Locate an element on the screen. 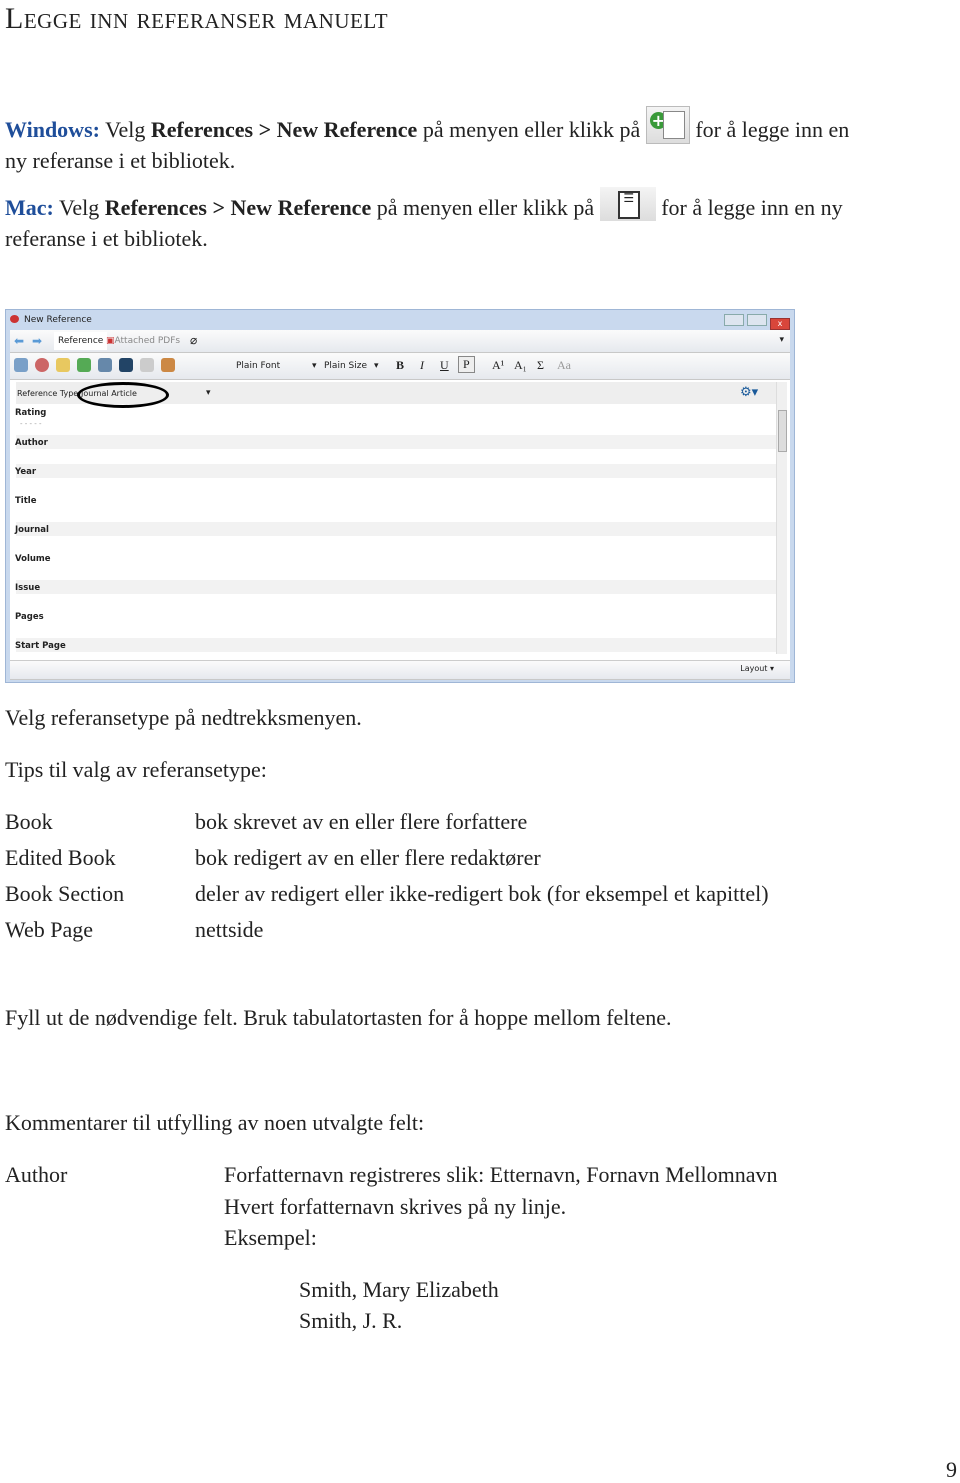 The image size is (960, 1483). field-author: Author is located at coordinates (31, 443).